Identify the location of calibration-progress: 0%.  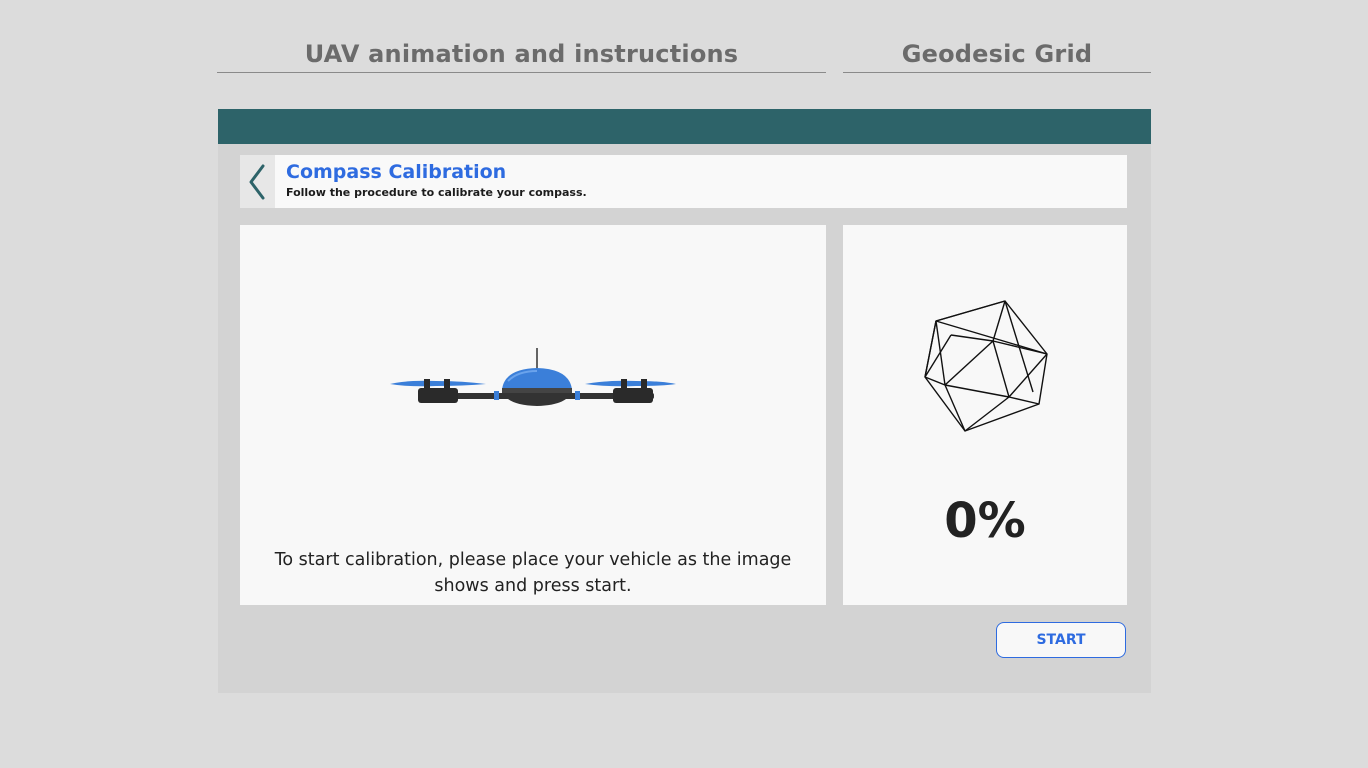
(985, 521).